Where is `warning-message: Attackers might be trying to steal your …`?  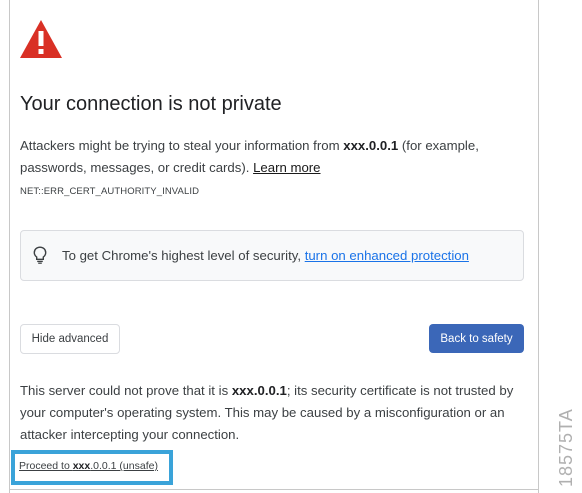 warning-message: Attackers might be trying to steal your … is located at coordinates (272, 157).